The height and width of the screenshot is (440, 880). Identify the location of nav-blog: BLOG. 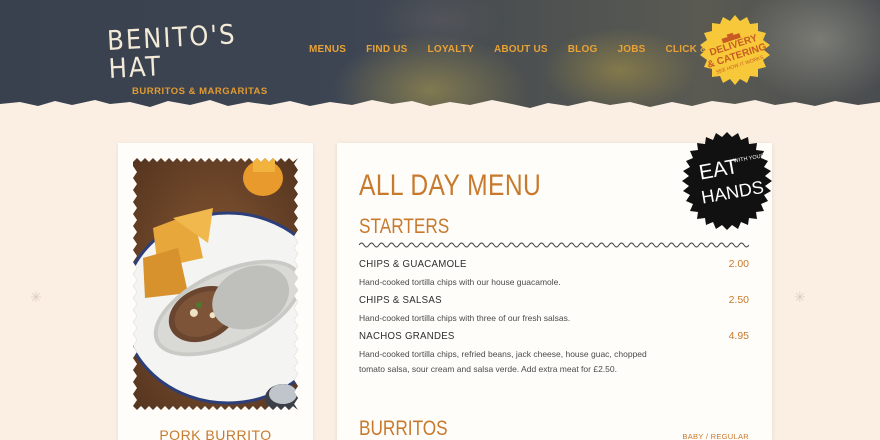
(583, 49).